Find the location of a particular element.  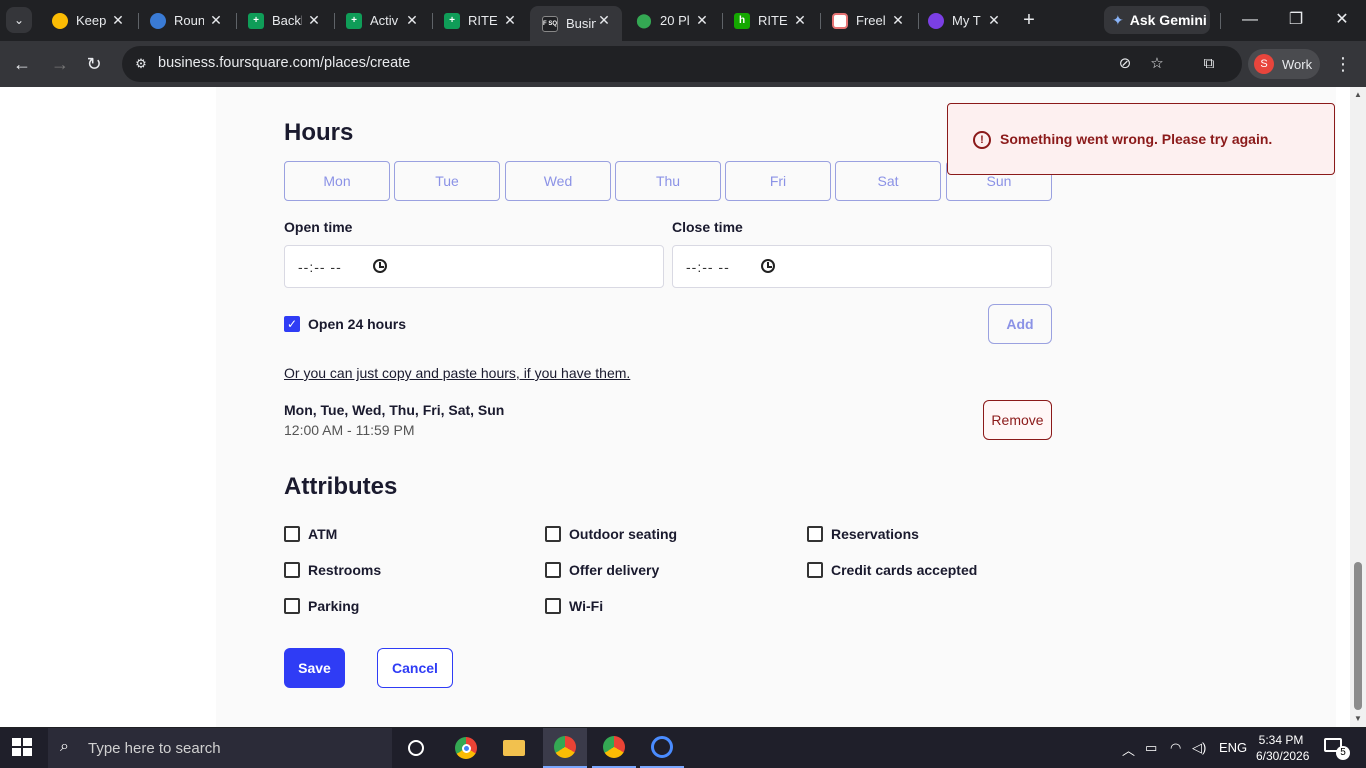

reservations-label: Reservations is located at coordinates (875, 534).